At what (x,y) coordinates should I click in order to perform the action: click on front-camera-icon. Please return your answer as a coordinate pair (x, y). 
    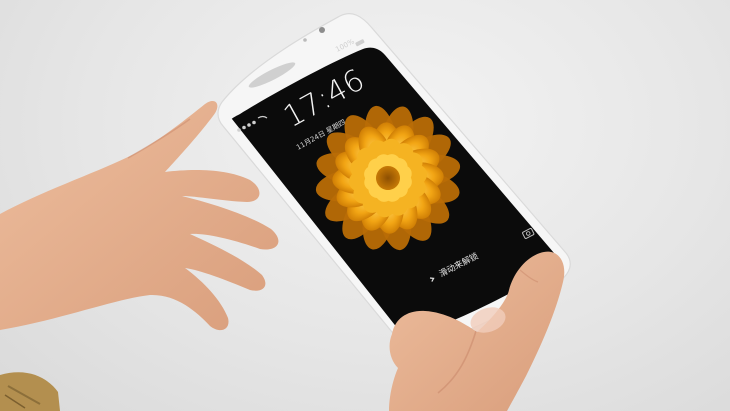
    Looking at the image, I should click on (322, 30).